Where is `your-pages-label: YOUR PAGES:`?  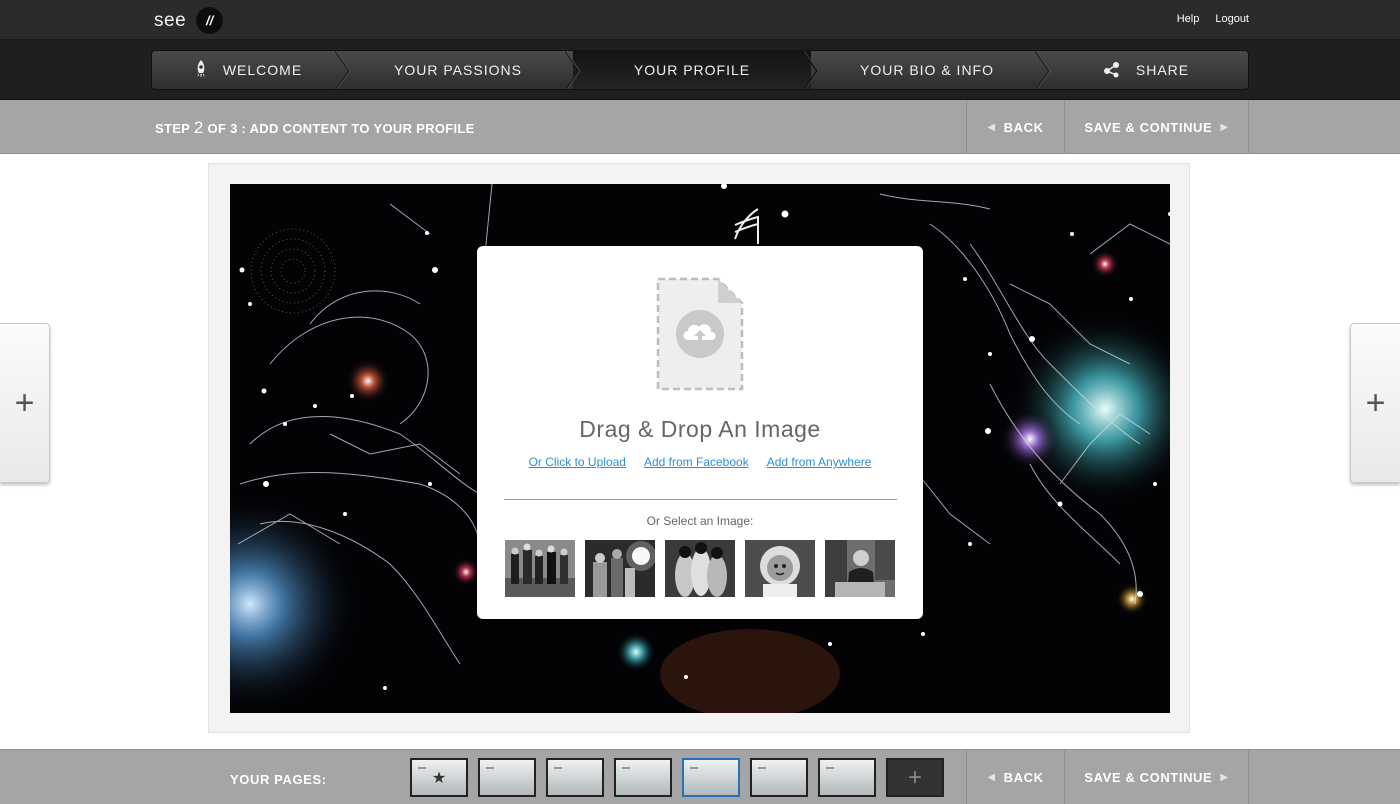 your-pages-label: YOUR PAGES: is located at coordinates (278, 779).